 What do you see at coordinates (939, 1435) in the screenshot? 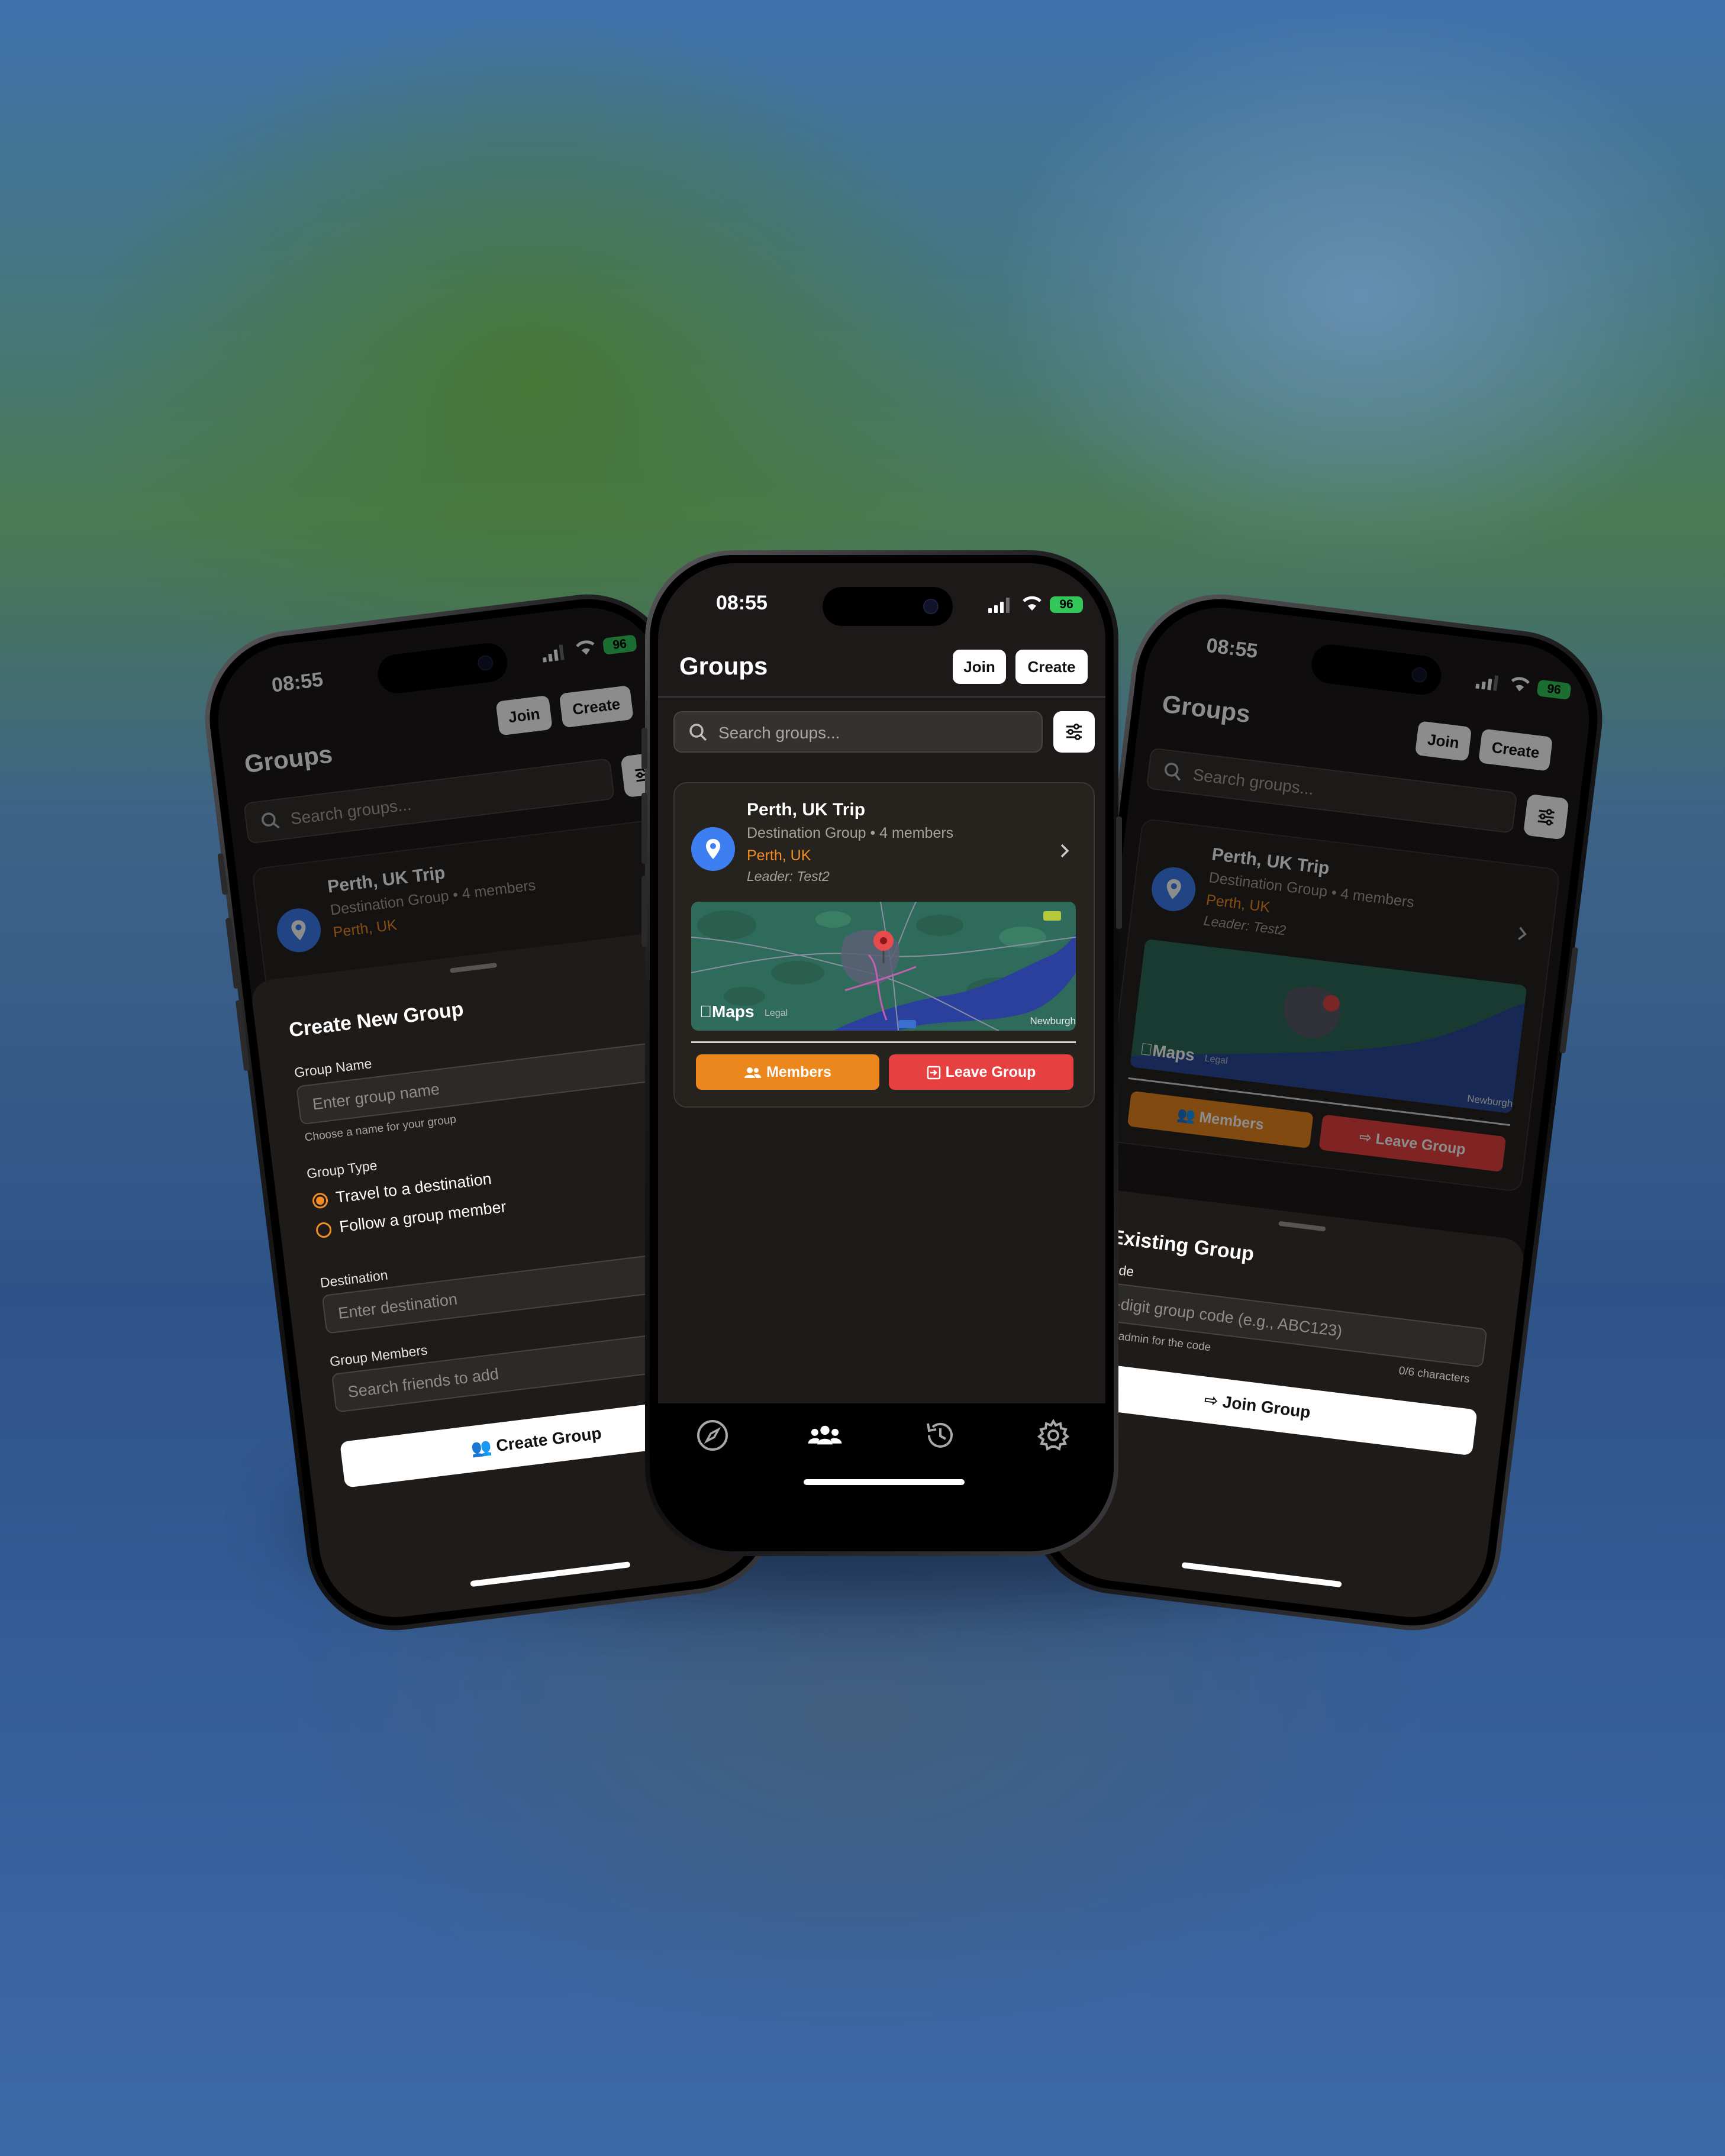
I see `history-icon` at bounding box center [939, 1435].